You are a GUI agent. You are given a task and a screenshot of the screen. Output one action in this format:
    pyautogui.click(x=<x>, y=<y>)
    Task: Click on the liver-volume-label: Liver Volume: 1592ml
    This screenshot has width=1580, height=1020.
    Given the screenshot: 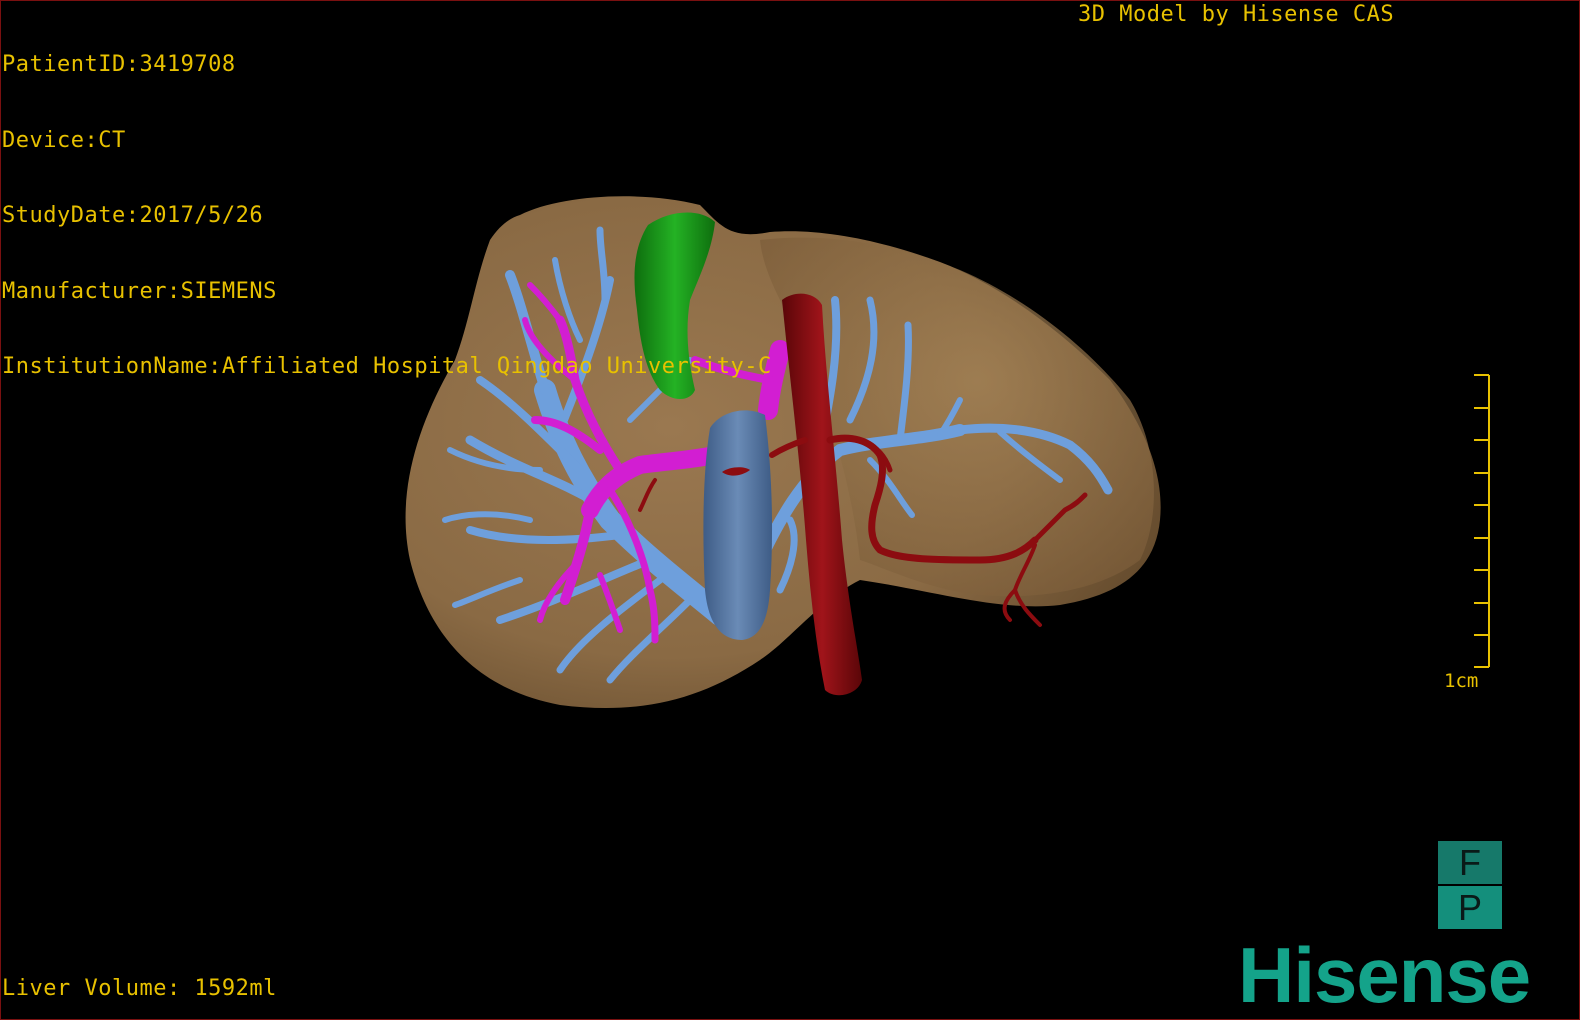 What is the action you would take?
    pyautogui.click(x=139, y=988)
    